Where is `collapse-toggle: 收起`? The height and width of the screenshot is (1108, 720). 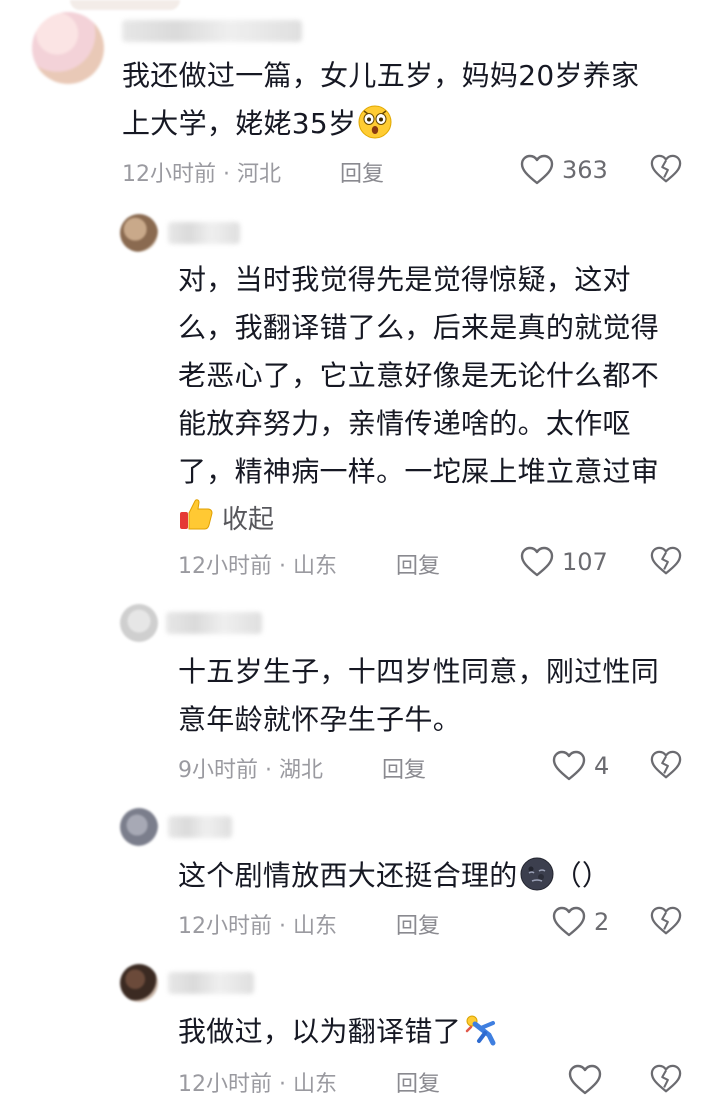 collapse-toggle: 收起 is located at coordinates (226, 517).